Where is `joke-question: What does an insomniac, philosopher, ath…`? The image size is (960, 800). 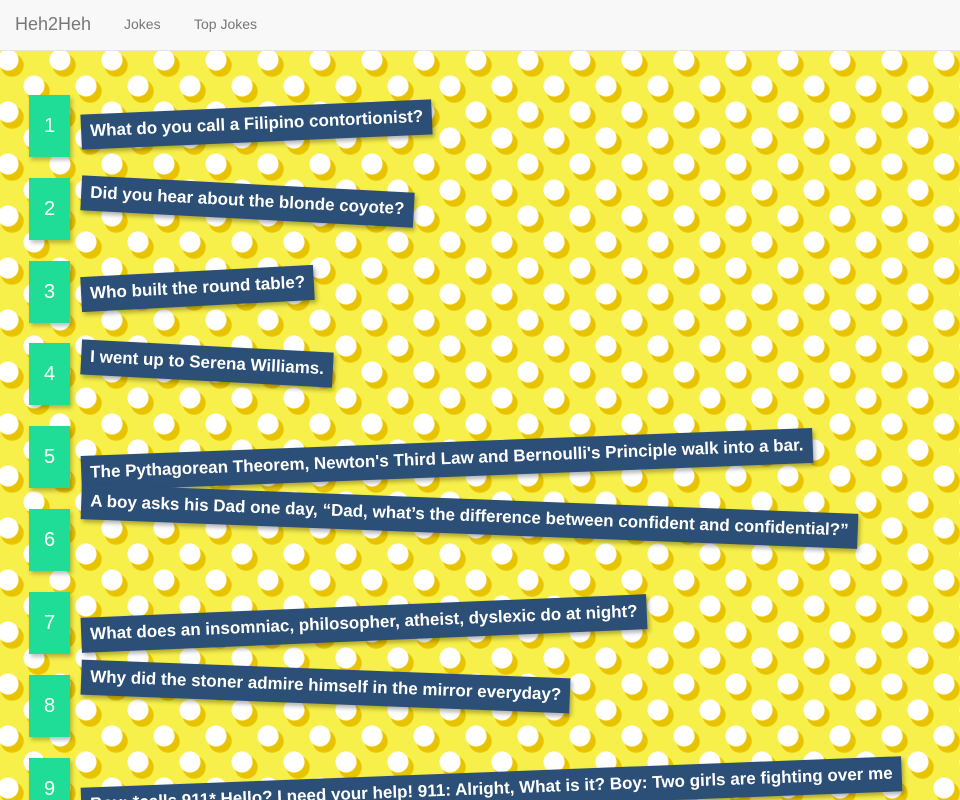
joke-question: What does an insomniac, philosopher, ath… is located at coordinates (364, 623).